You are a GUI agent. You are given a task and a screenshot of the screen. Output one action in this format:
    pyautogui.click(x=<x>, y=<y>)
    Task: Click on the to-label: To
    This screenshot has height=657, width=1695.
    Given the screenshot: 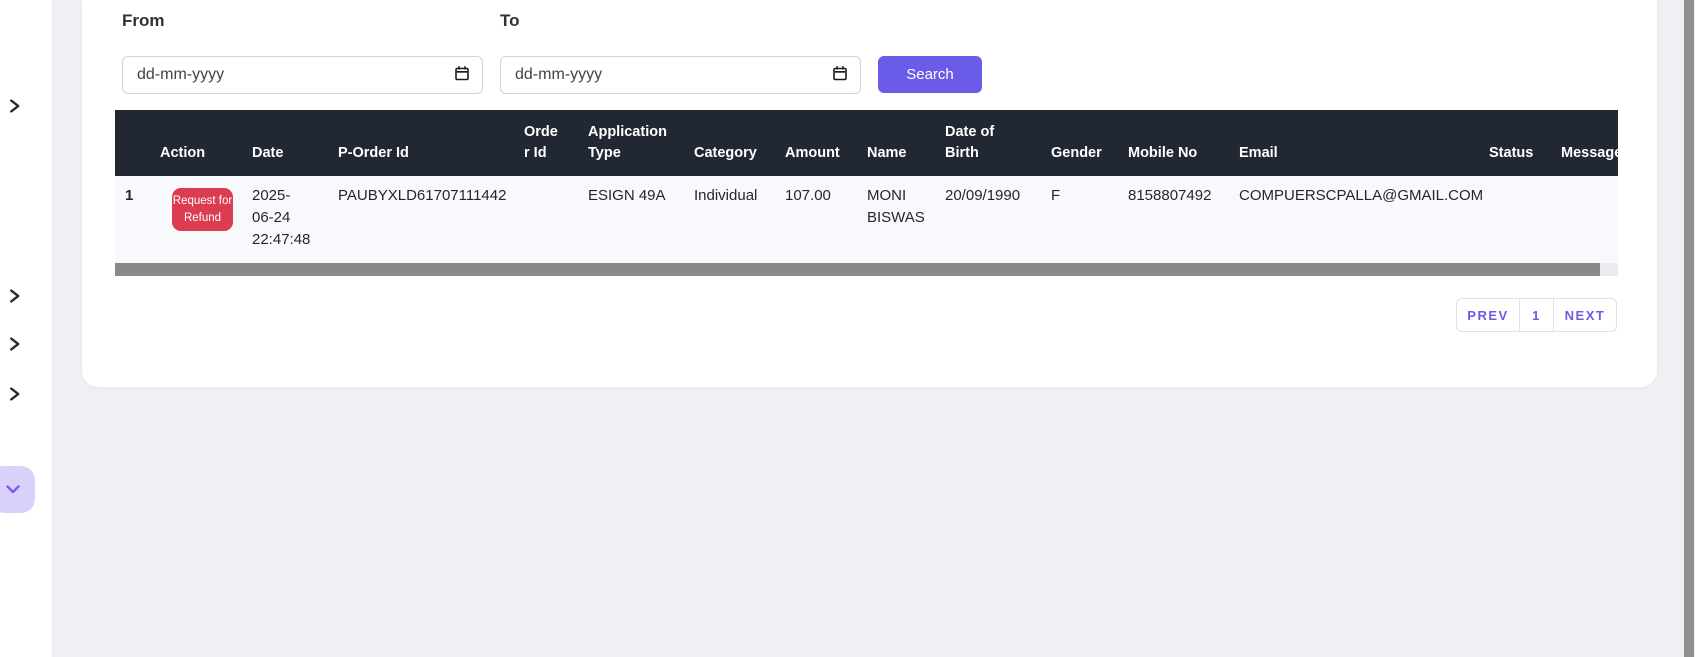 What is the action you would take?
    pyautogui.click(x=510, y=20)
    